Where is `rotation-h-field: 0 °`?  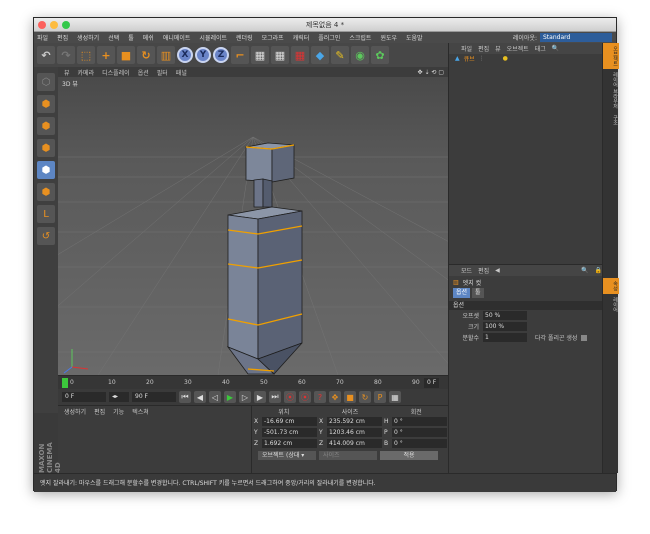 rotation-h-field: 0 ° is located at coordinates (419, 421).